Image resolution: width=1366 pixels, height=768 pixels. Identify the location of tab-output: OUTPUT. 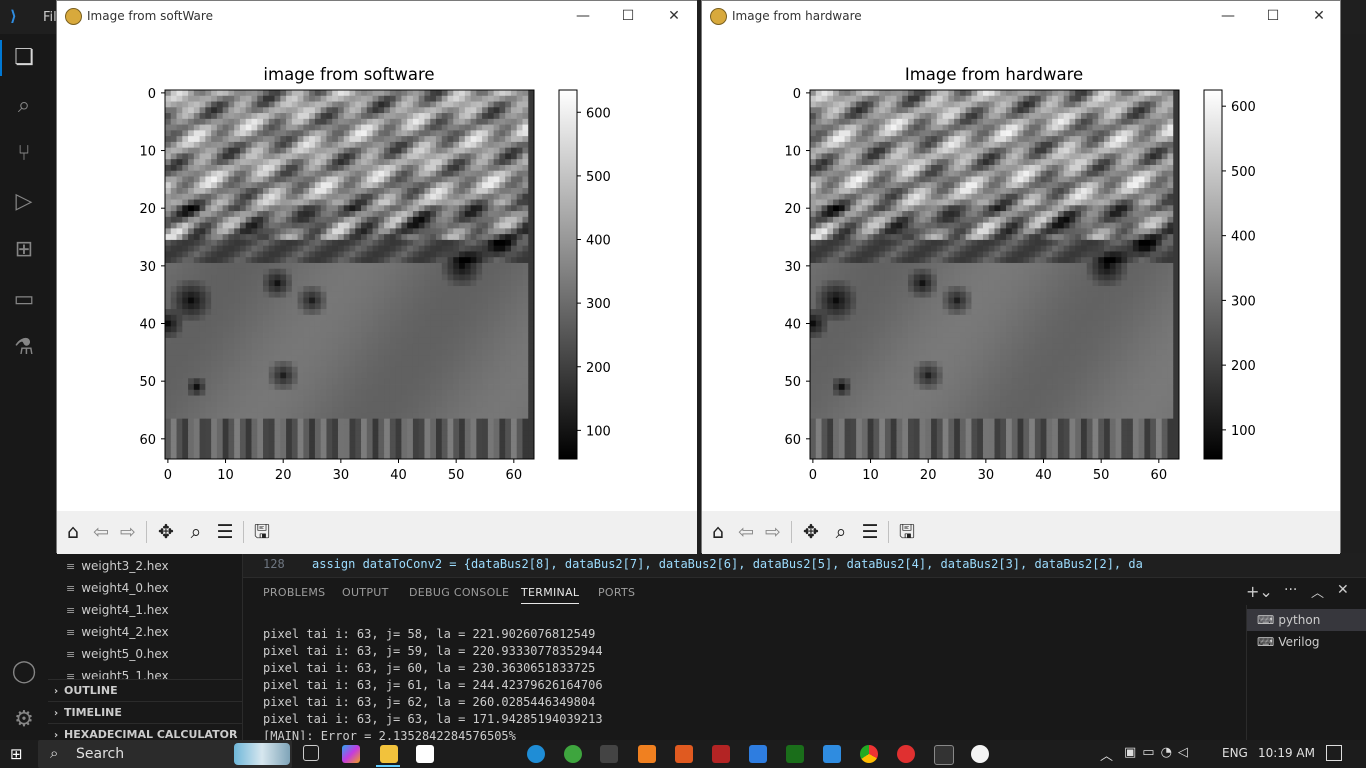
(365, 592).